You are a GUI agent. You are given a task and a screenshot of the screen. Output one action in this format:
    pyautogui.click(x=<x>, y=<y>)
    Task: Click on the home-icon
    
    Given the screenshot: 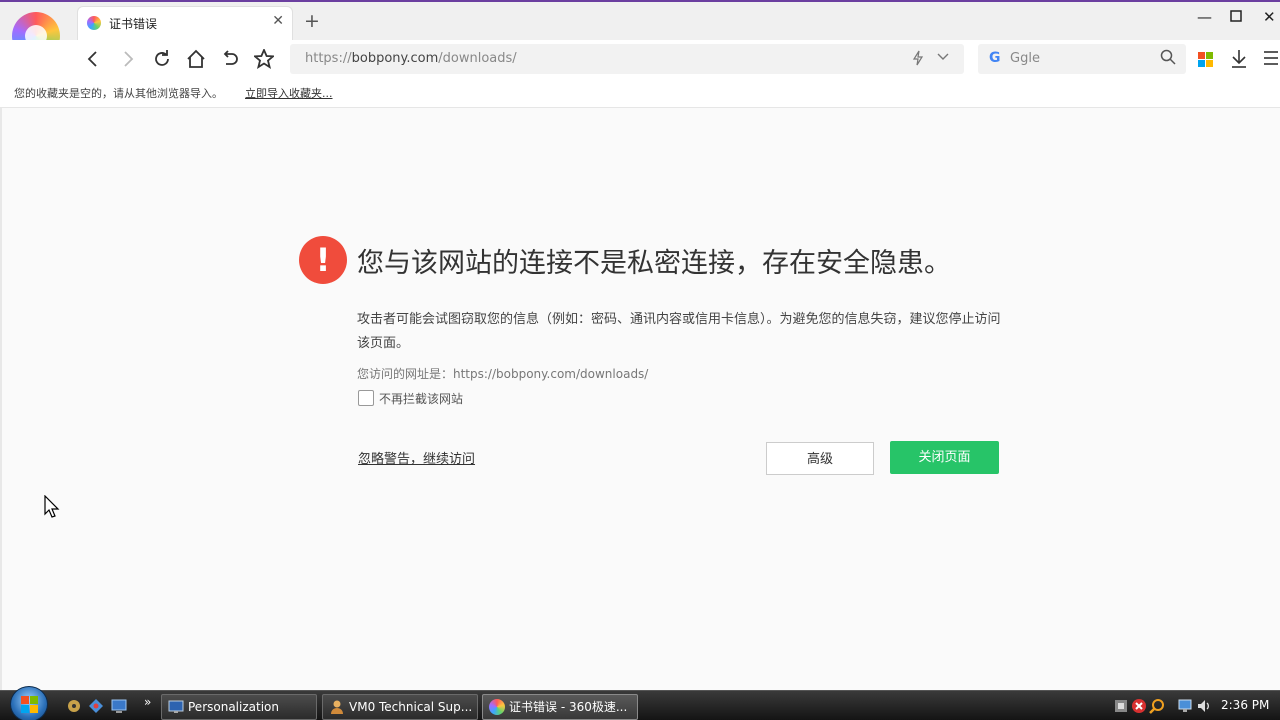 What is the action you would take?
    pyautogui.click(x=196, y=58)
    